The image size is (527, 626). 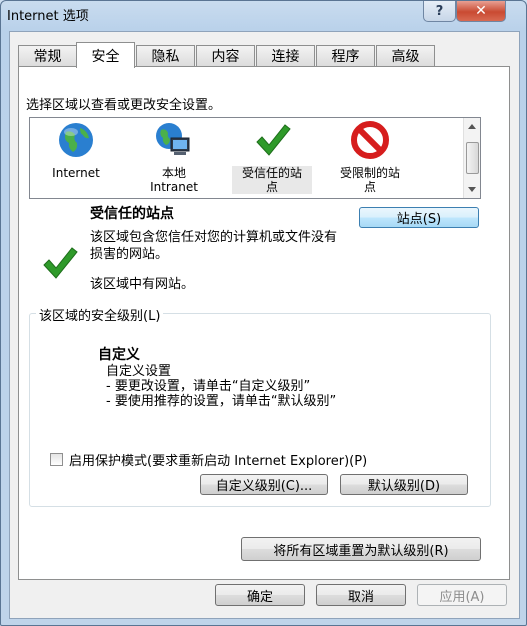 I want to click on scroll-up-icon, so click(x=472, y=126).